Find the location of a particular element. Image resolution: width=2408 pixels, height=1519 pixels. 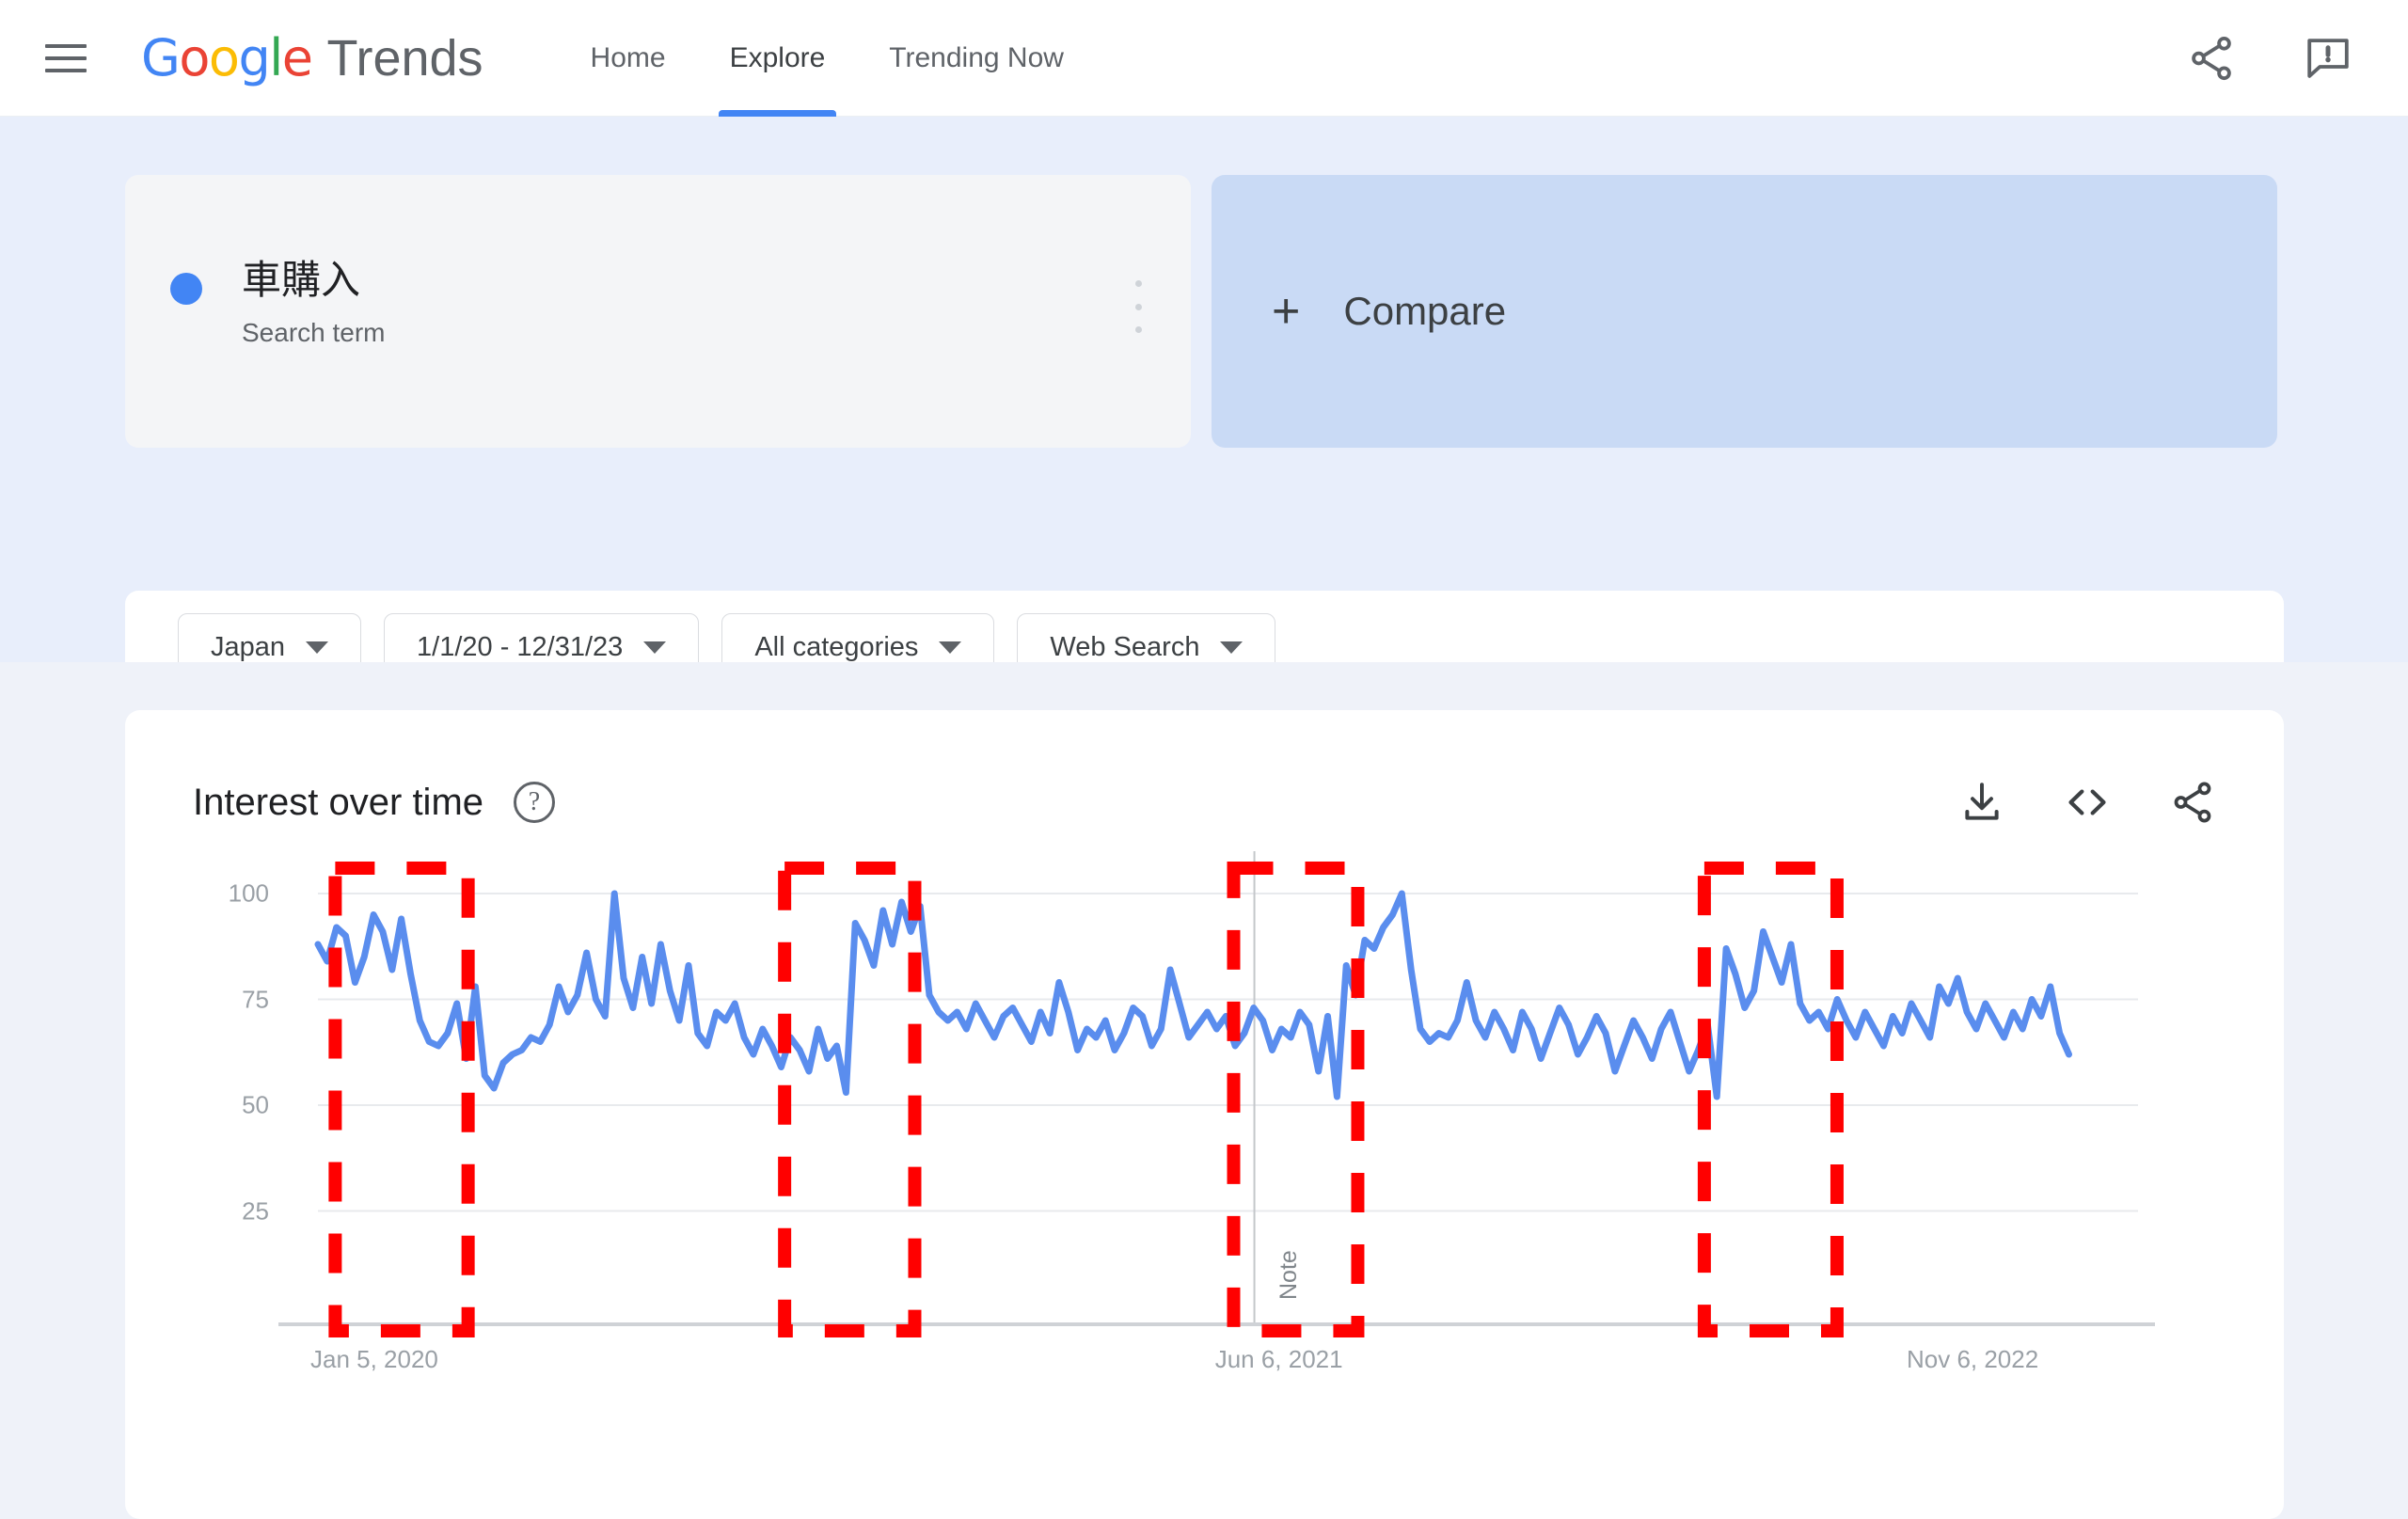

google-trends-logo: Google Trends is located at coordinates (312, 57).